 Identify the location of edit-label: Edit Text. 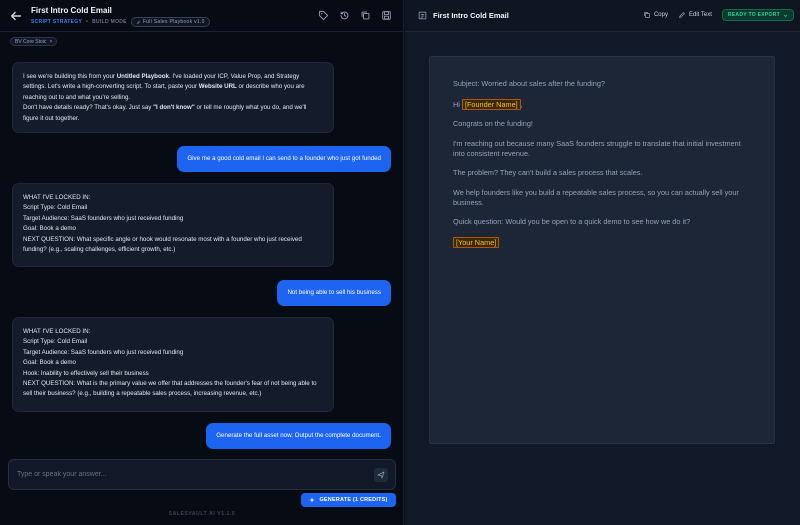
(700, 15).